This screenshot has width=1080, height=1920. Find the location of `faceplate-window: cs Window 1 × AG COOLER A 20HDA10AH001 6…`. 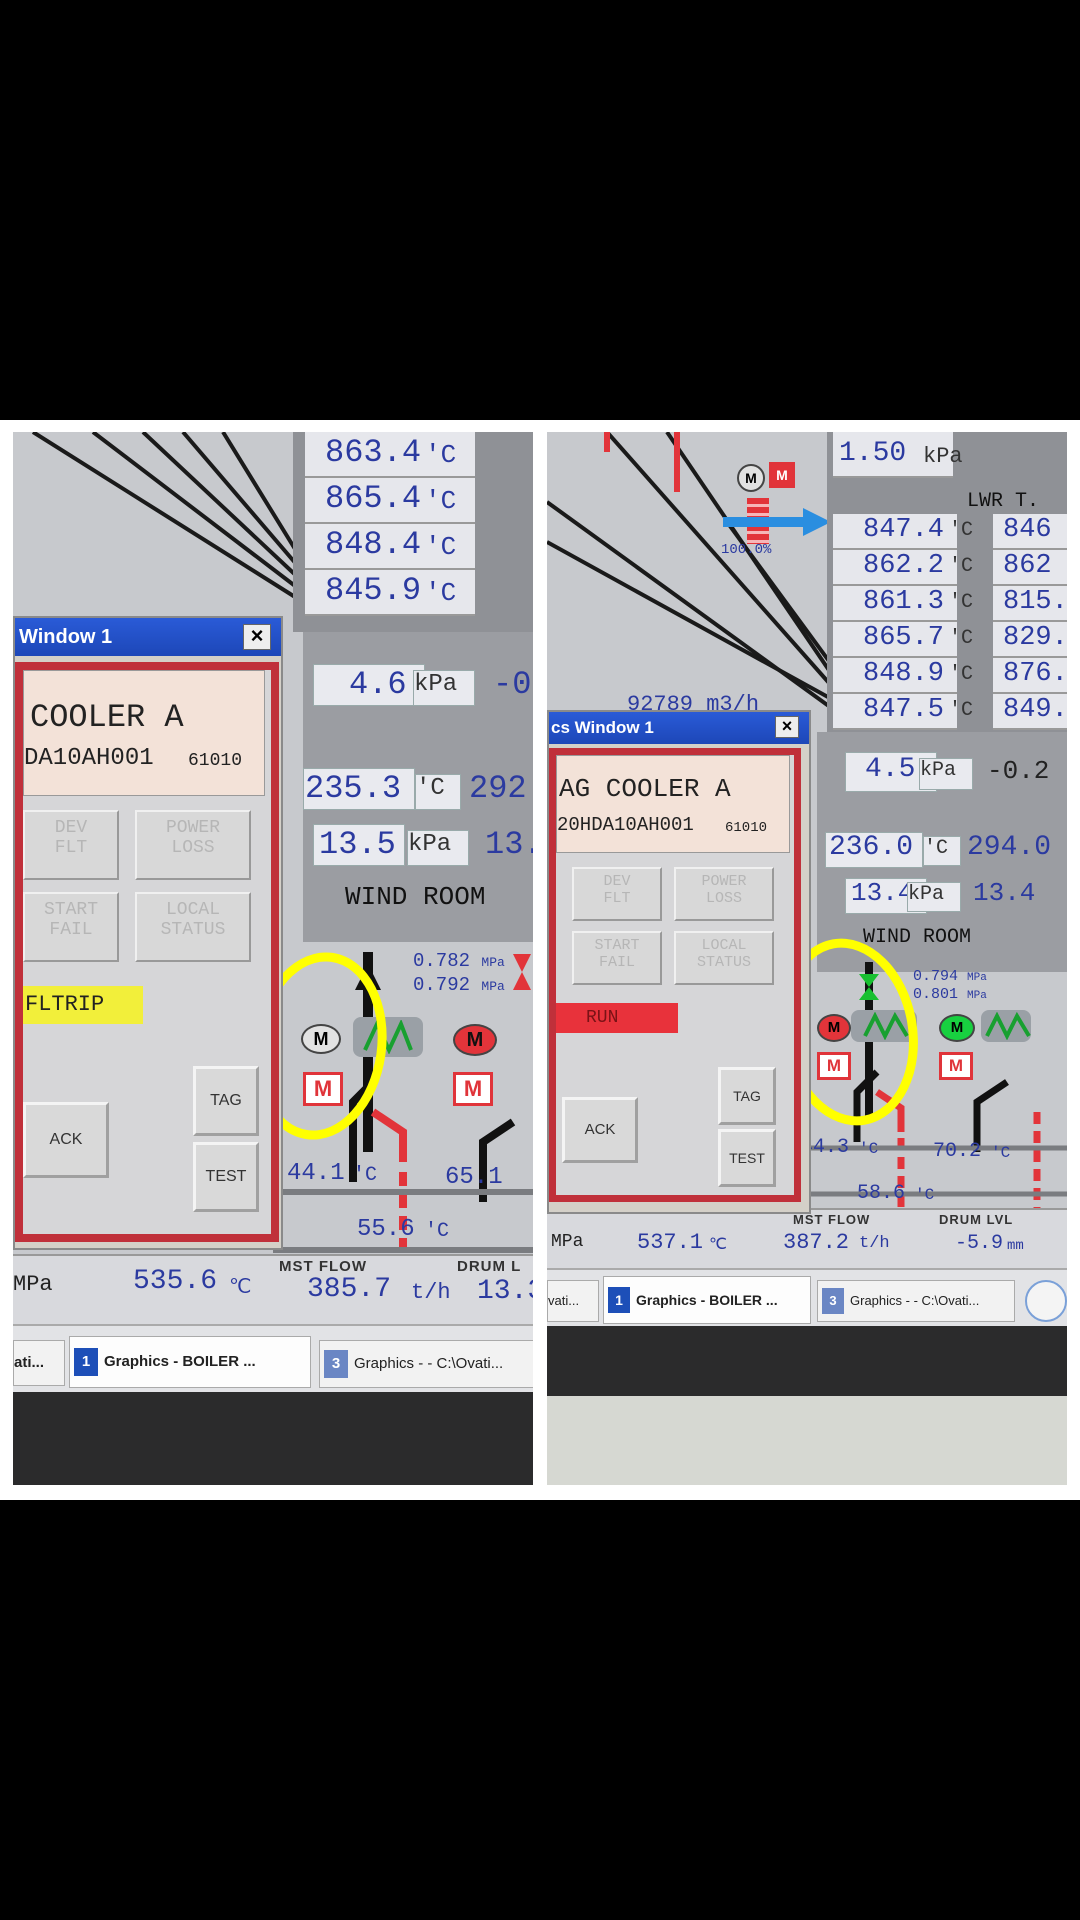

faceplate-window: cs Window 1 × AG COOLER A 20HDA10AH001 6… is located at coordinates (679, 962).